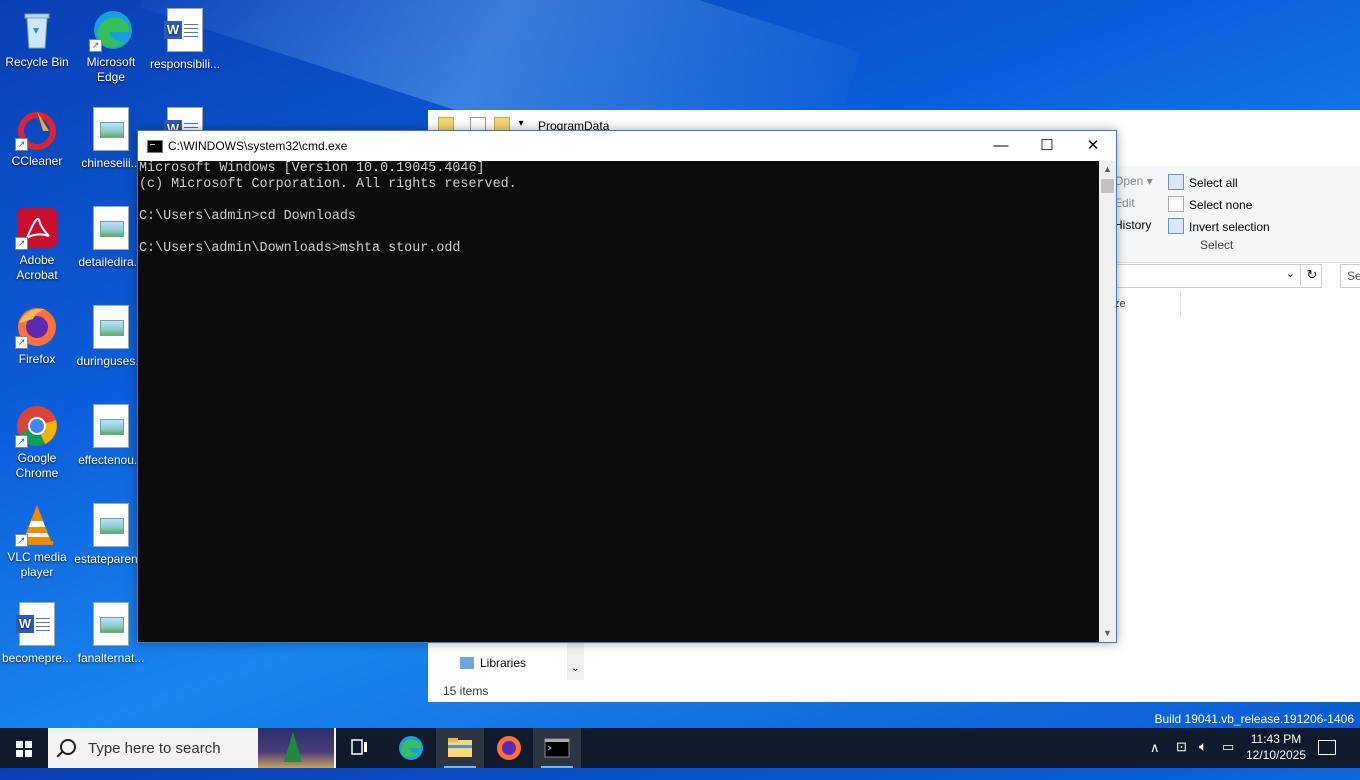 This screenshot has height=780, width=1360. Describe the element at coordinates (1181, 759) in the screenshot. I see `meet-now-icon: ⊡` at that location.